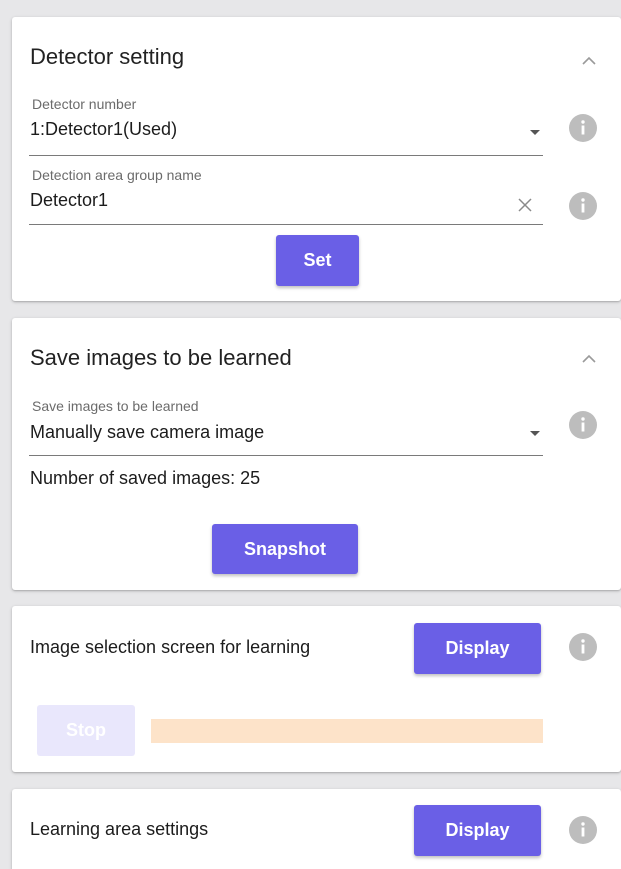 The width and height of the screenshot is (621, 869). What do you see at coordinates (525, 205) in the screenshot?
I see `close-icon` at bounding box center [525, 205].